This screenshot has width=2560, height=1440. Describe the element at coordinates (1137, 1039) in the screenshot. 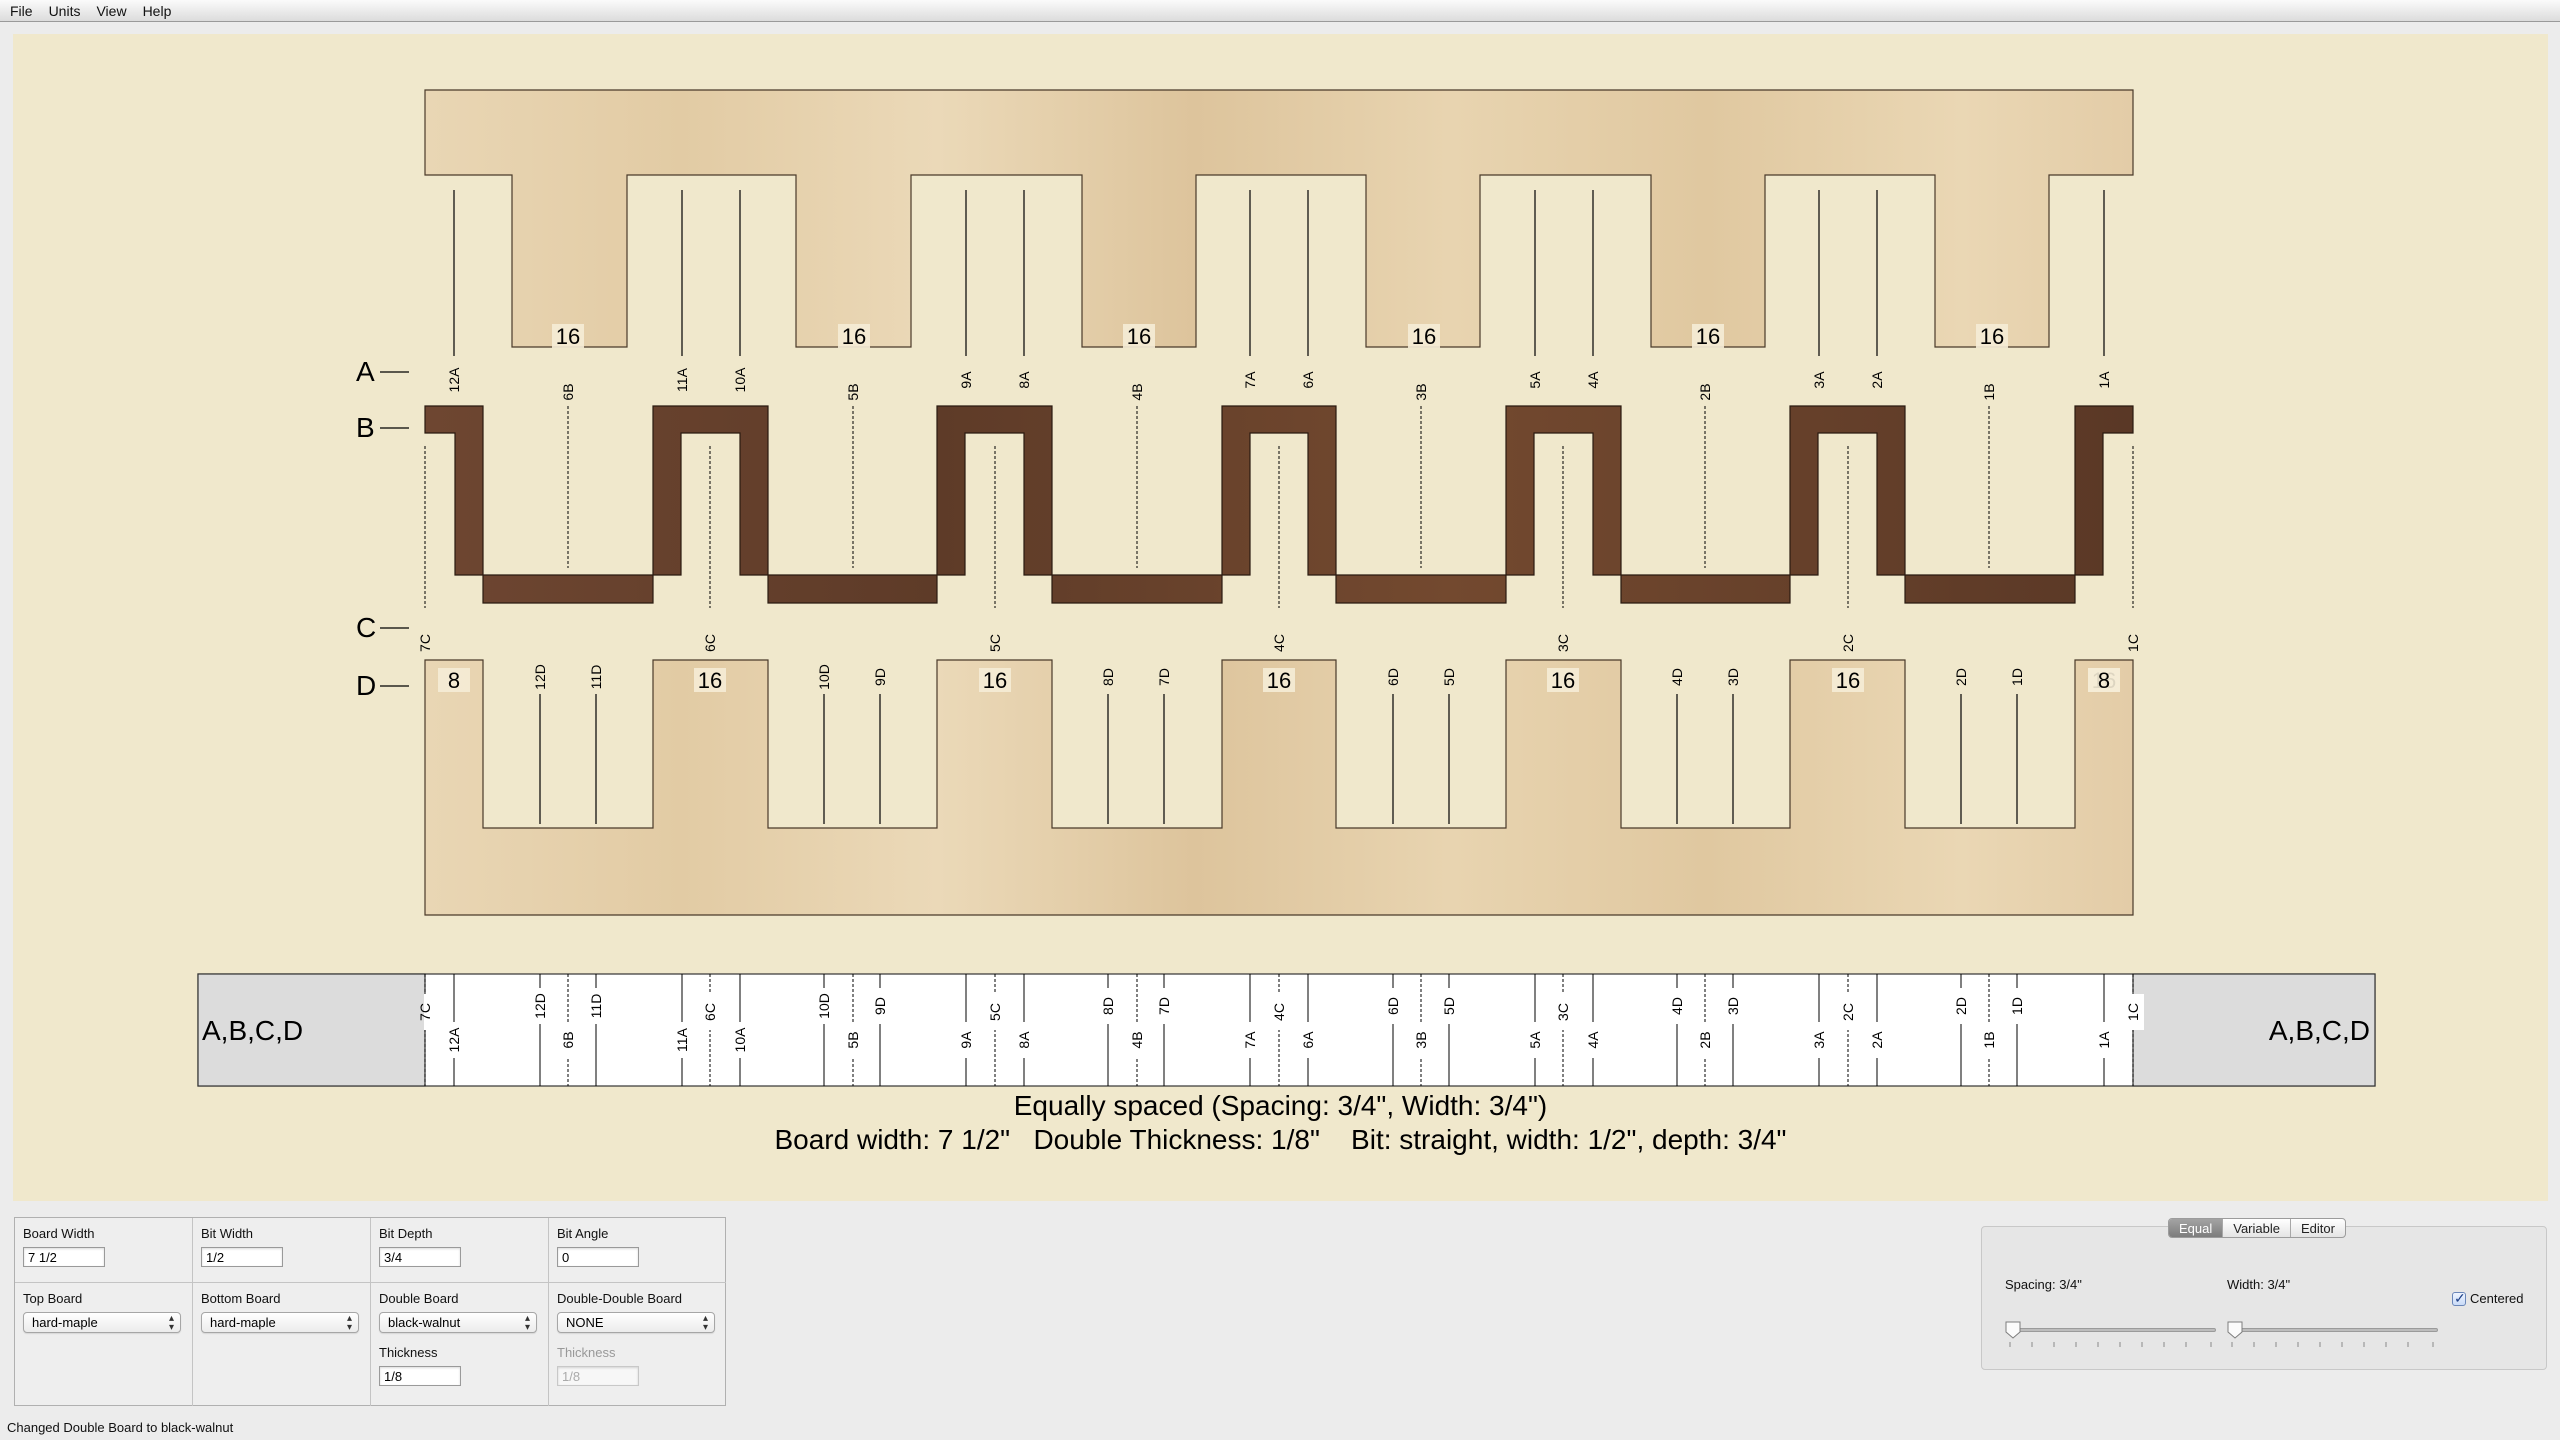

I see `template-cut-label: 4B` at that location.